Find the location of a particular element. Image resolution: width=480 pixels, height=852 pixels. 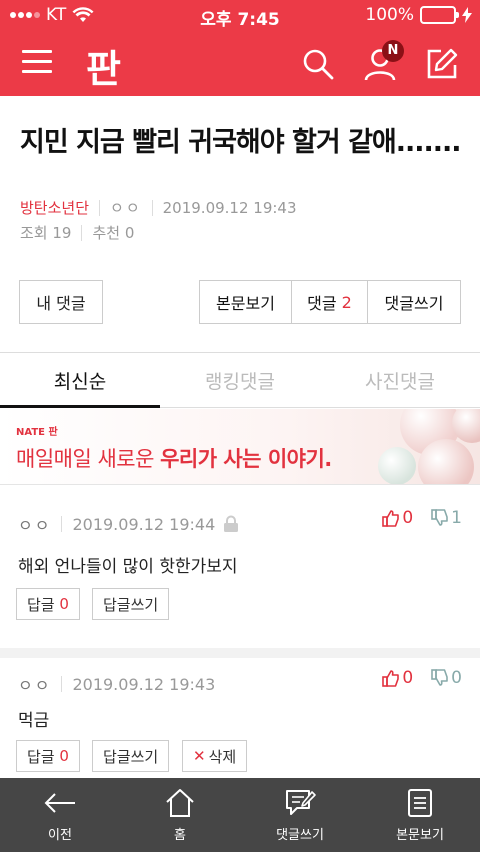

post-category: 방탄소년단 is located at coordinates (54, 207).